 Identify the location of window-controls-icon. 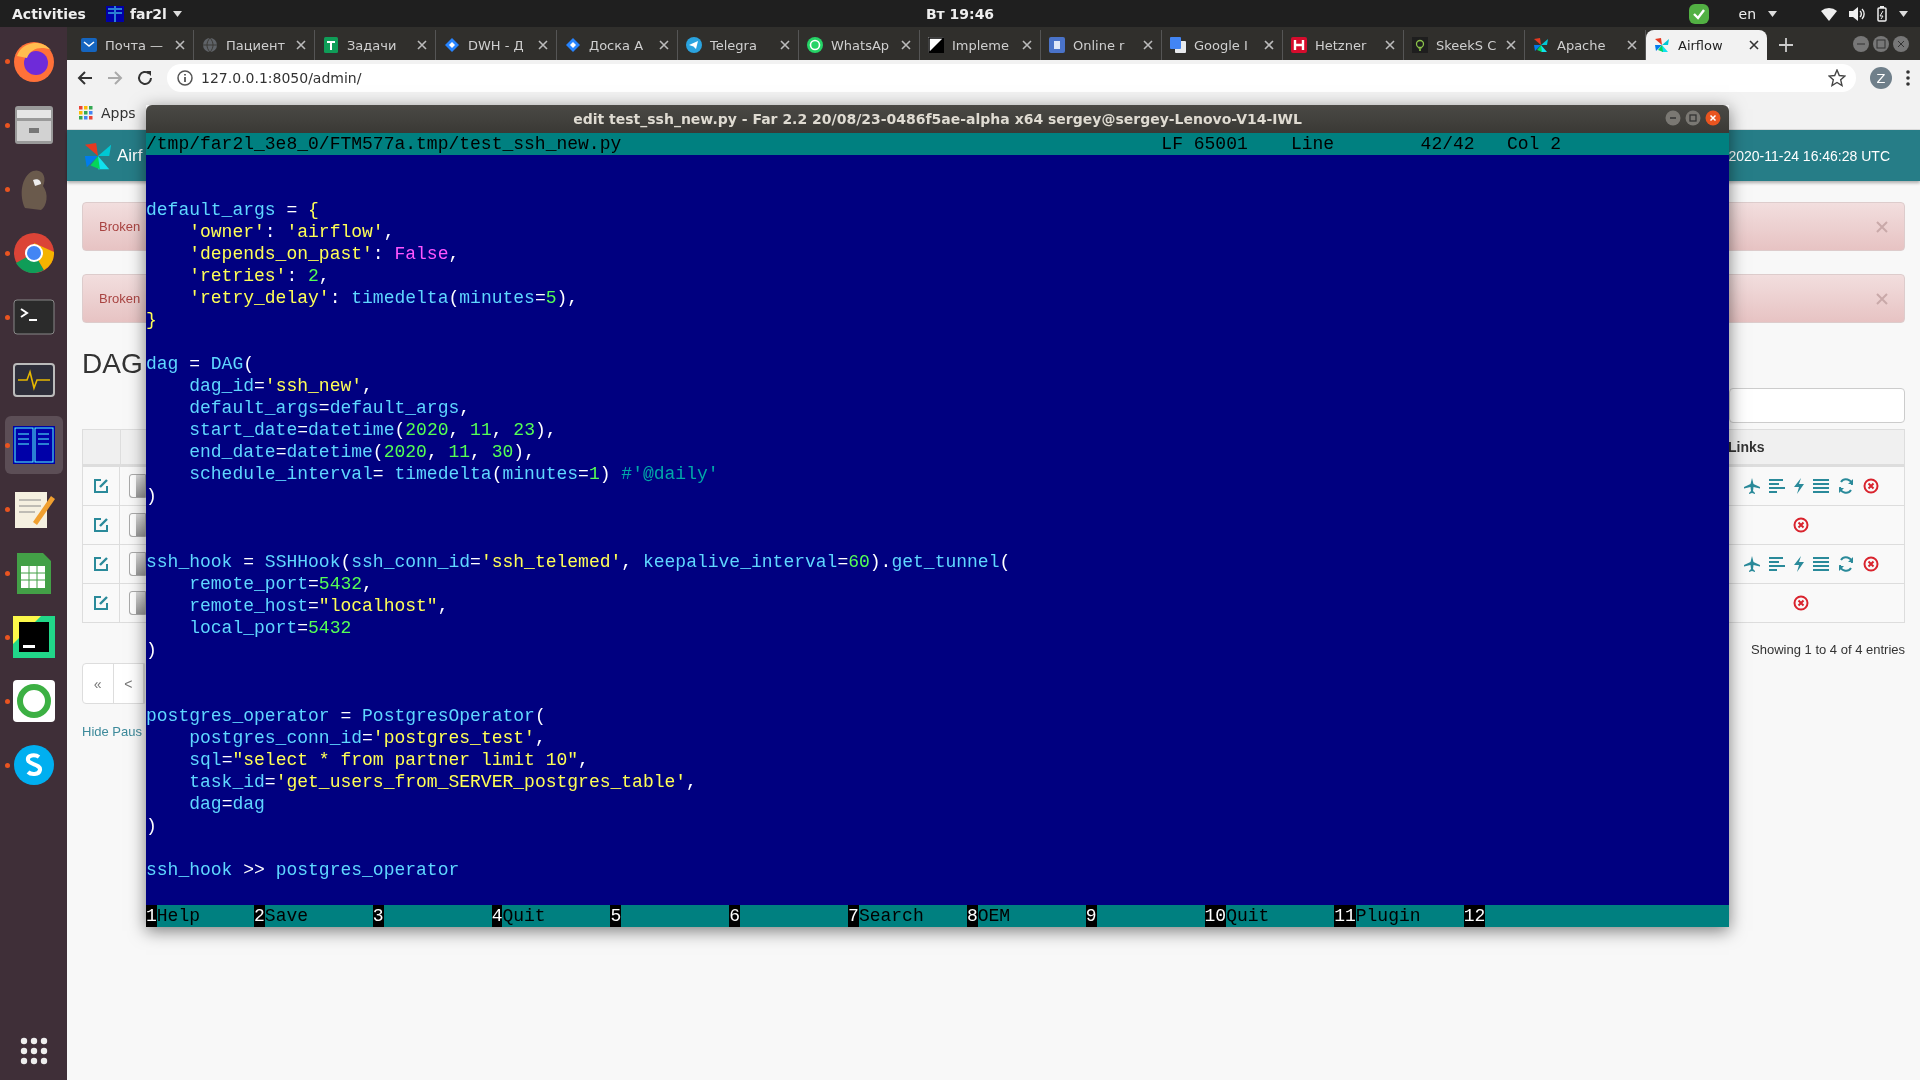
(1881, 44).